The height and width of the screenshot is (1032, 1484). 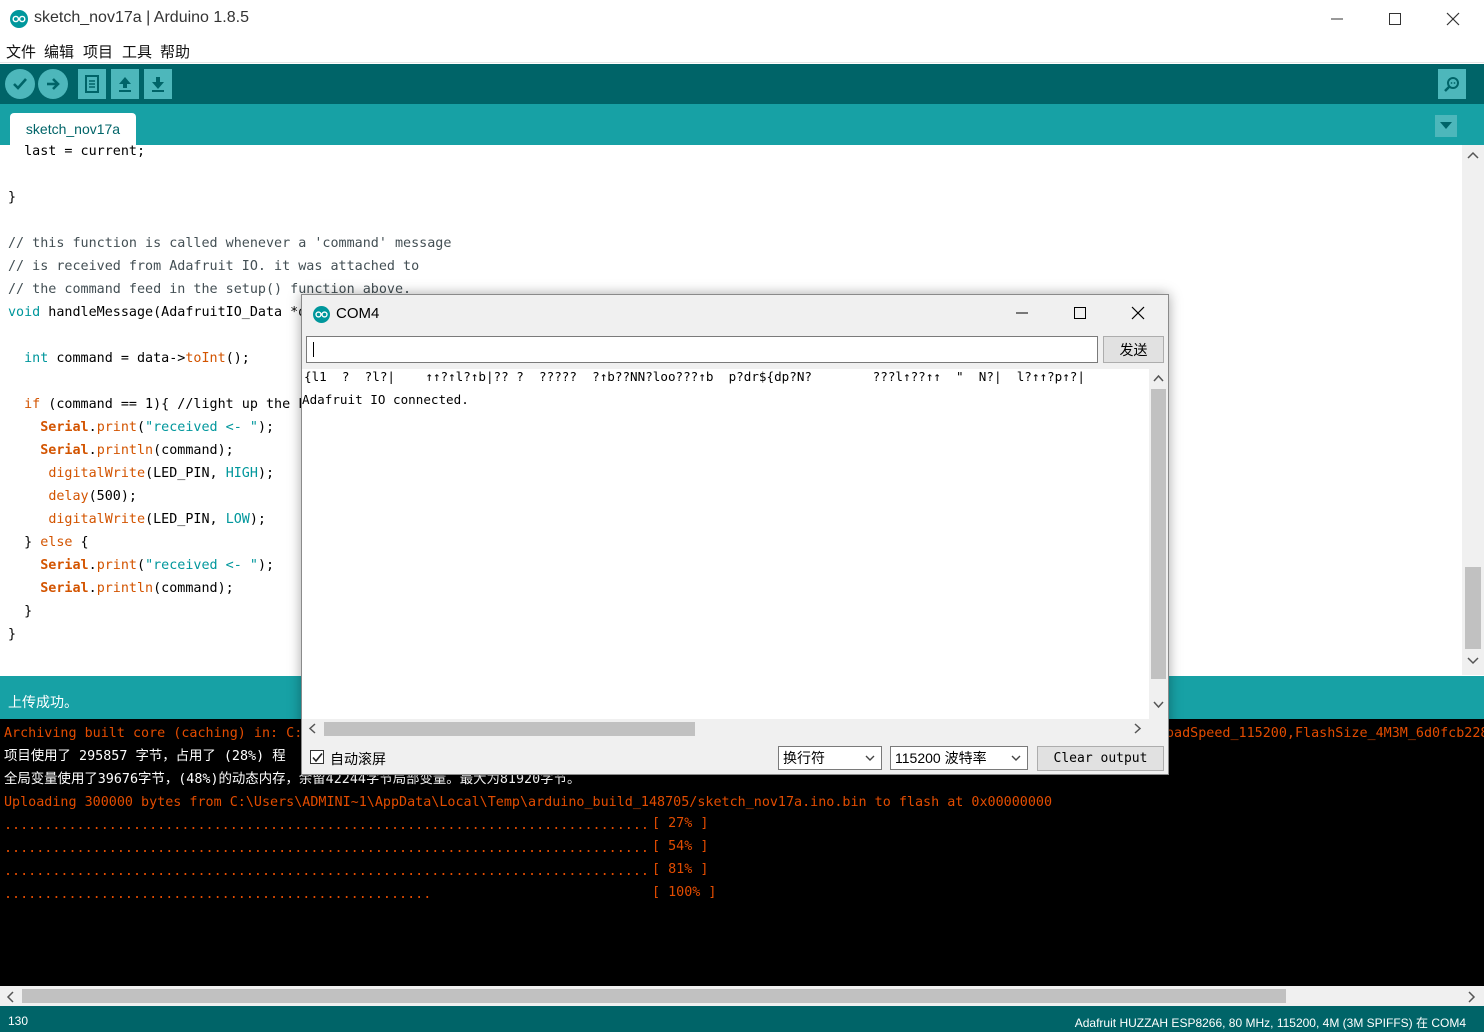 I want to click on menu-sketch: 项目, so click(x=98, y=51).